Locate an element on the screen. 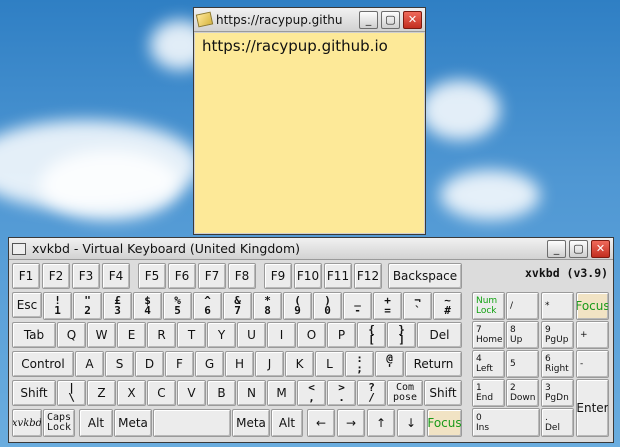 This screenshot has height=447, width=620. key-k9: 9 PgUp is located at coordinates (557, 335).